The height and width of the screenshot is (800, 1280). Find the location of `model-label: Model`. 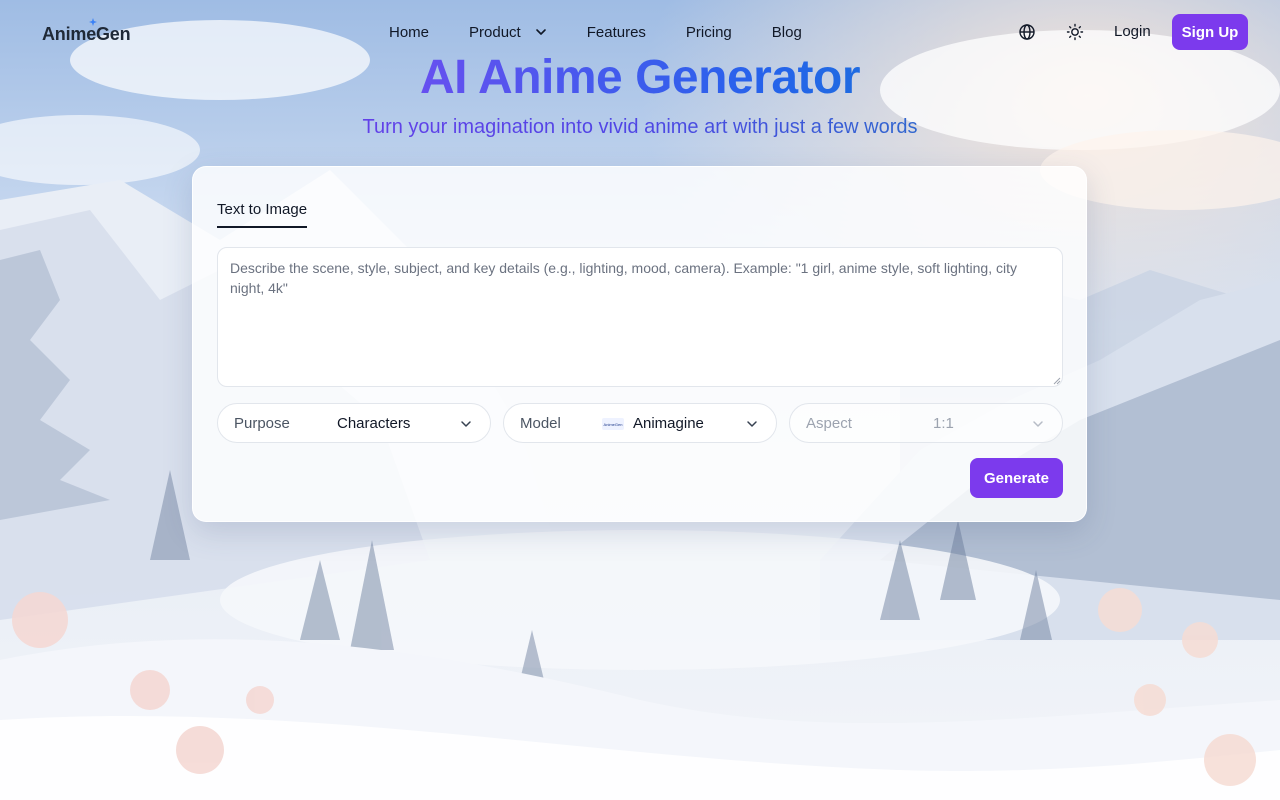

model-label: Model is located at coordinates (540, 423).